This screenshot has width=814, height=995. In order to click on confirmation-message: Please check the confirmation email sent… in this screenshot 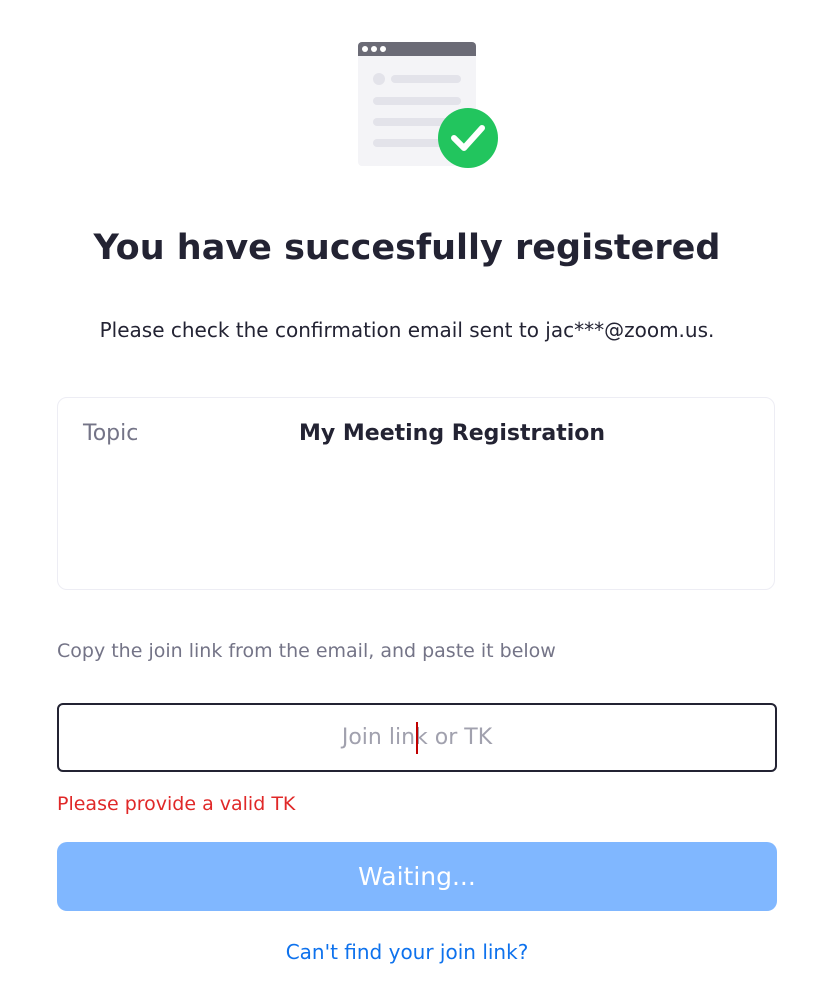, I will do `click(407, 330)`.